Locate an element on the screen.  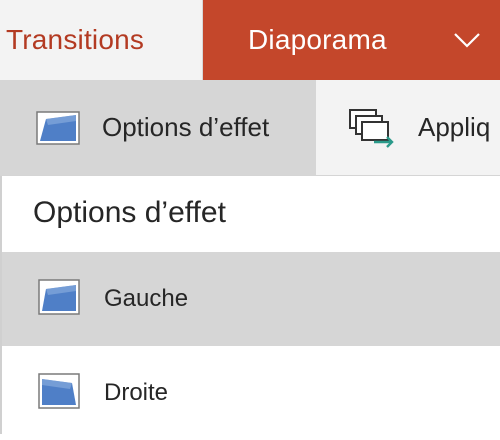
option-droite-label: Droite is located at coordinates (136, 392).